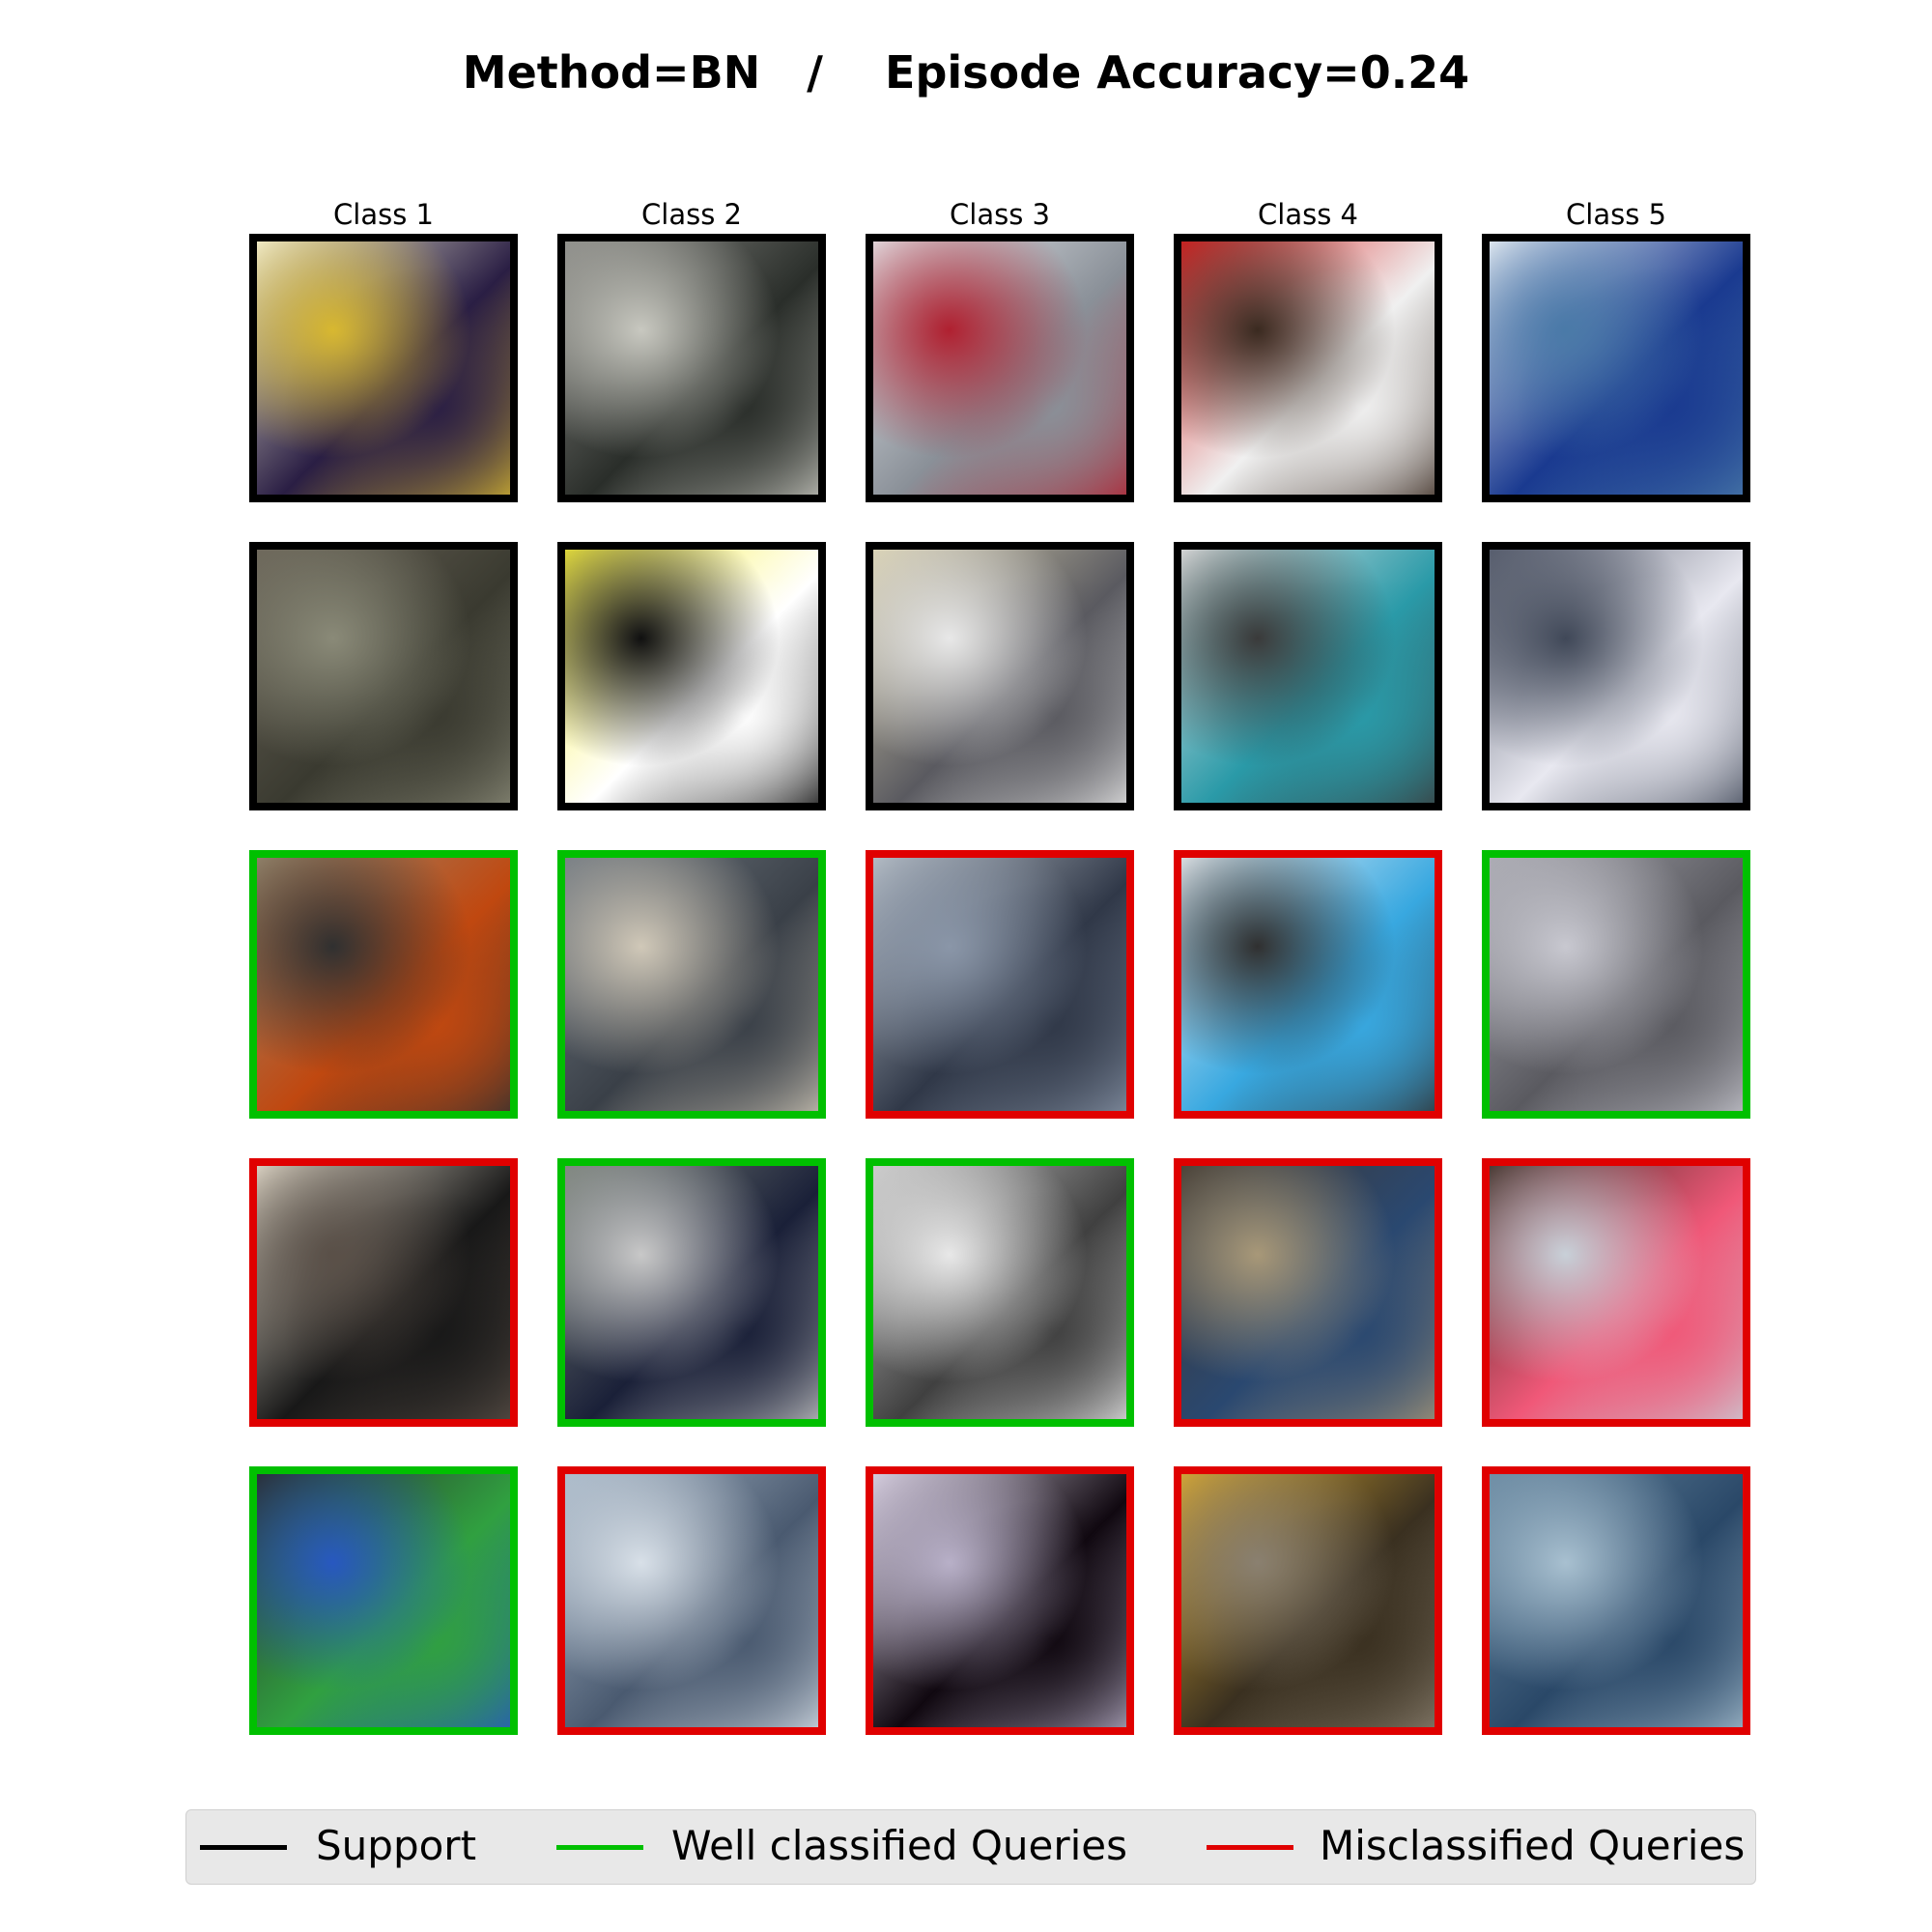  I want to click on people-on-boat-thumbnail, so click(1616, 1292).